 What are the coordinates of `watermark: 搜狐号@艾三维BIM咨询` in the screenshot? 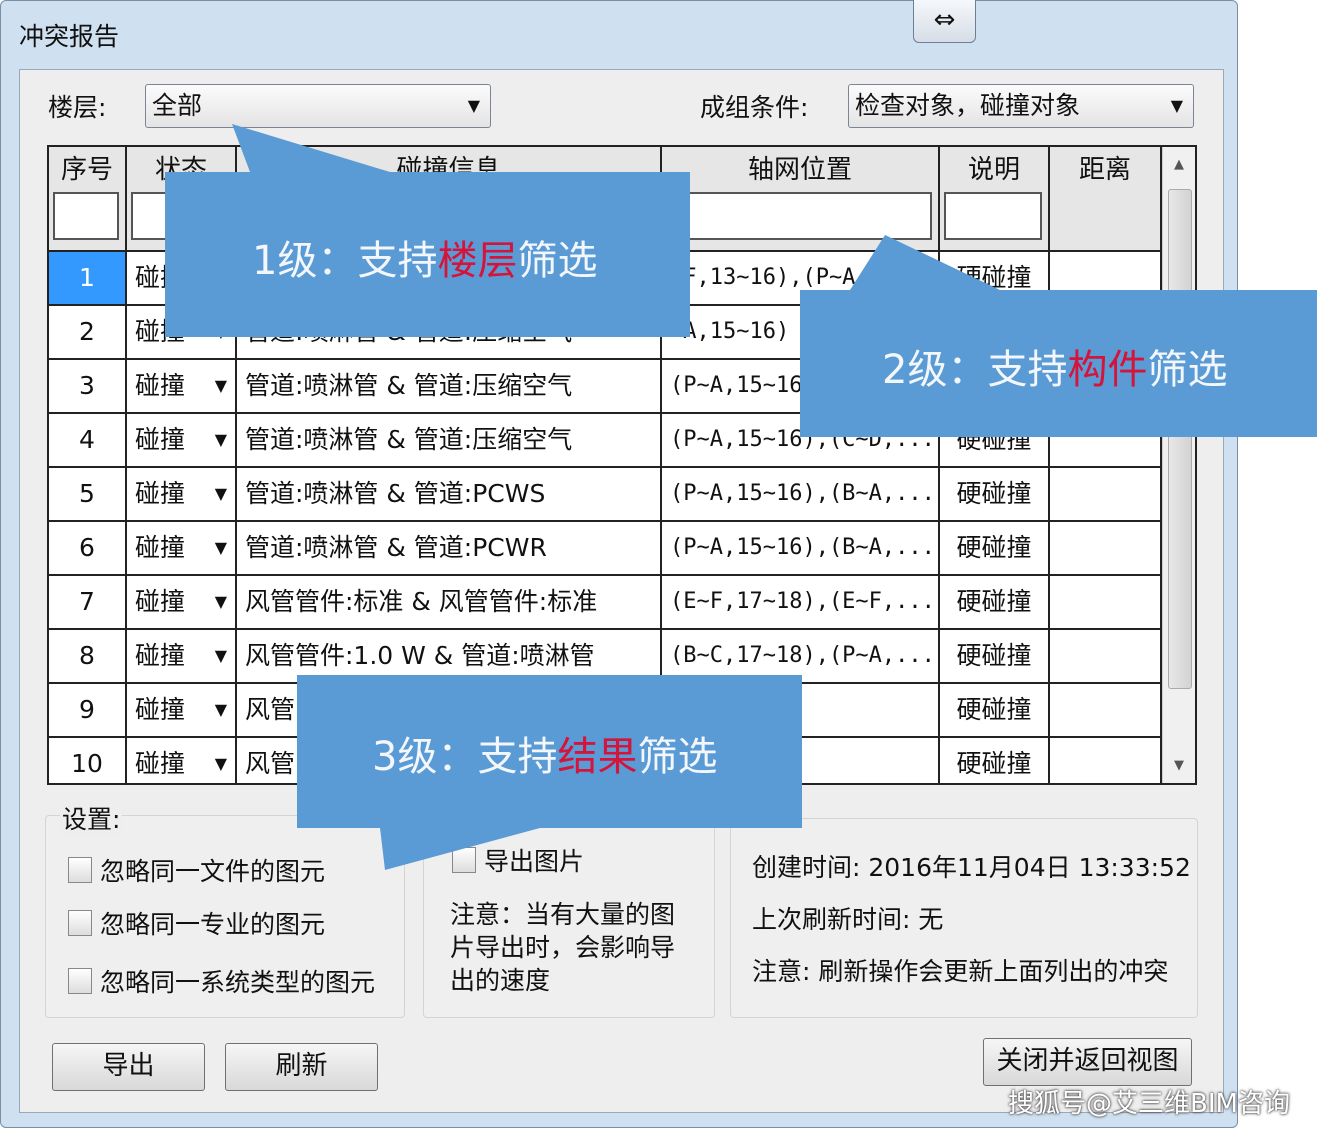 It's located at (1149, 1104).